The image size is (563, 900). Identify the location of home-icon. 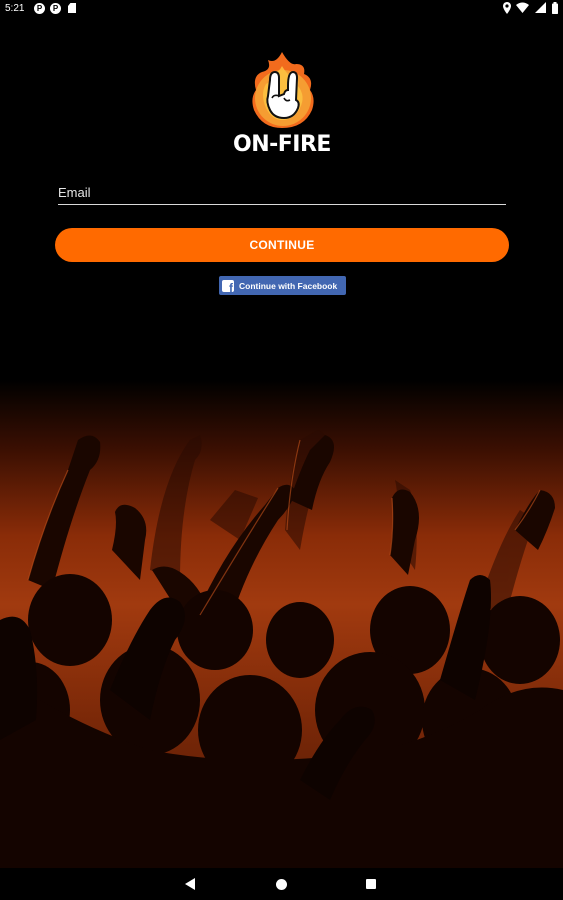
(281, 884).